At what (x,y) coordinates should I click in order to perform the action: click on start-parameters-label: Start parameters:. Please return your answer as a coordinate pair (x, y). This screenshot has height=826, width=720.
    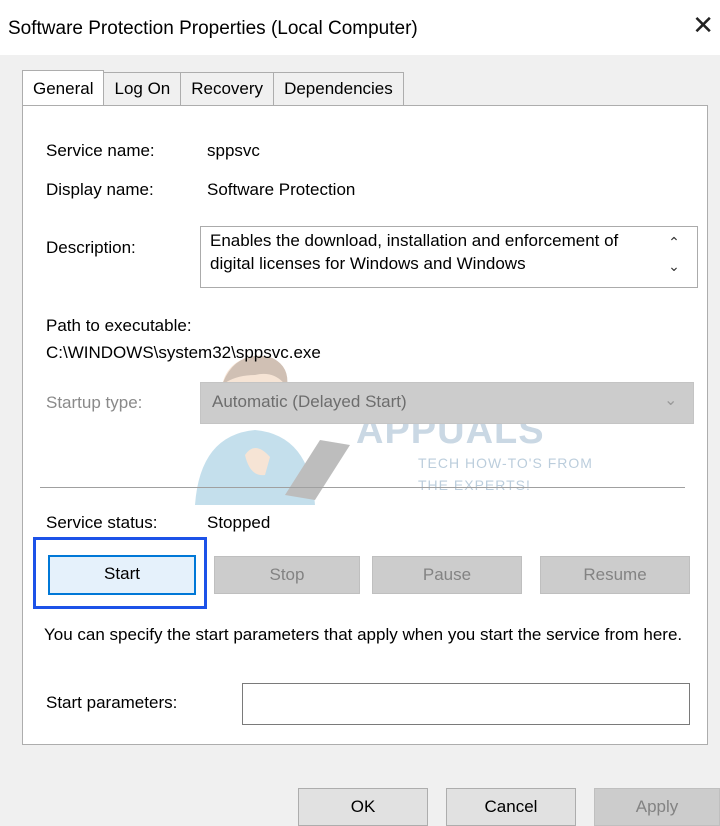
    Looking at the image, I should click on (112, 702).